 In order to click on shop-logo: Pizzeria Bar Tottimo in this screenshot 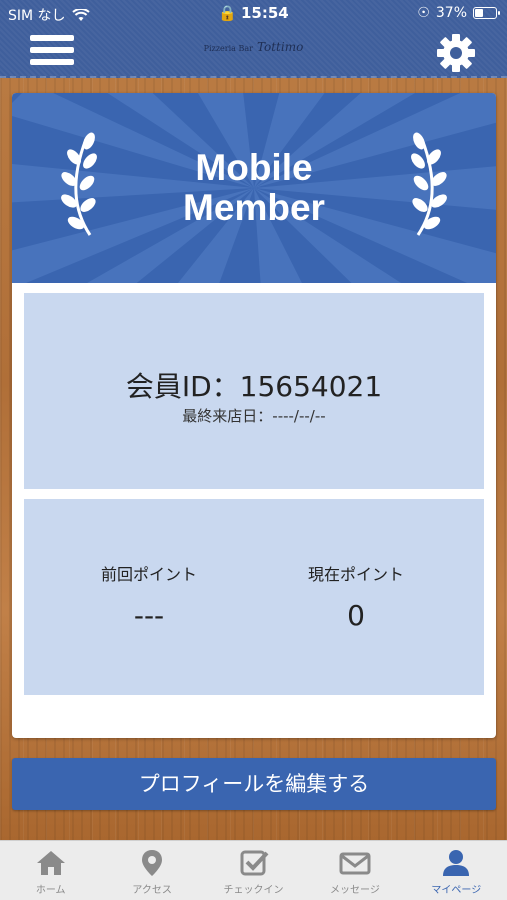, I will do `click(253, 47)`.